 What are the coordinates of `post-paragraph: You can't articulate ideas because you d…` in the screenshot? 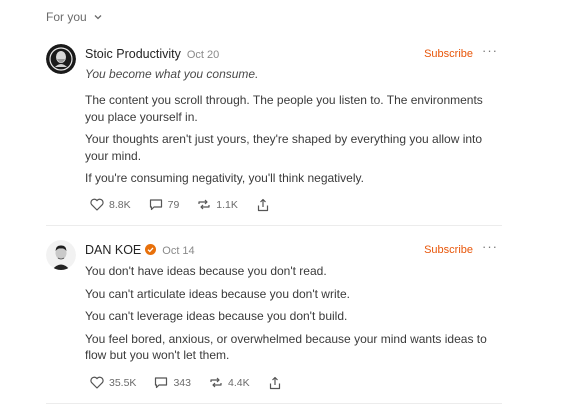 It's located at (217, 293).